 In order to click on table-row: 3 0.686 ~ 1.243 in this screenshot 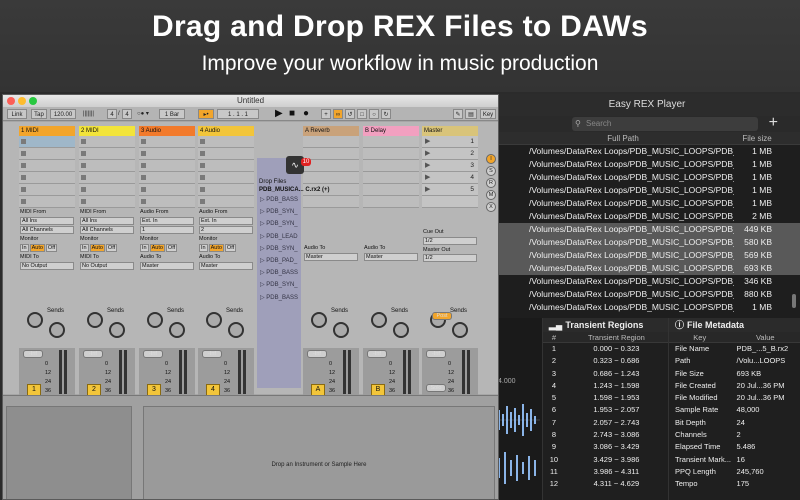, I will do `click(605, 374)`.